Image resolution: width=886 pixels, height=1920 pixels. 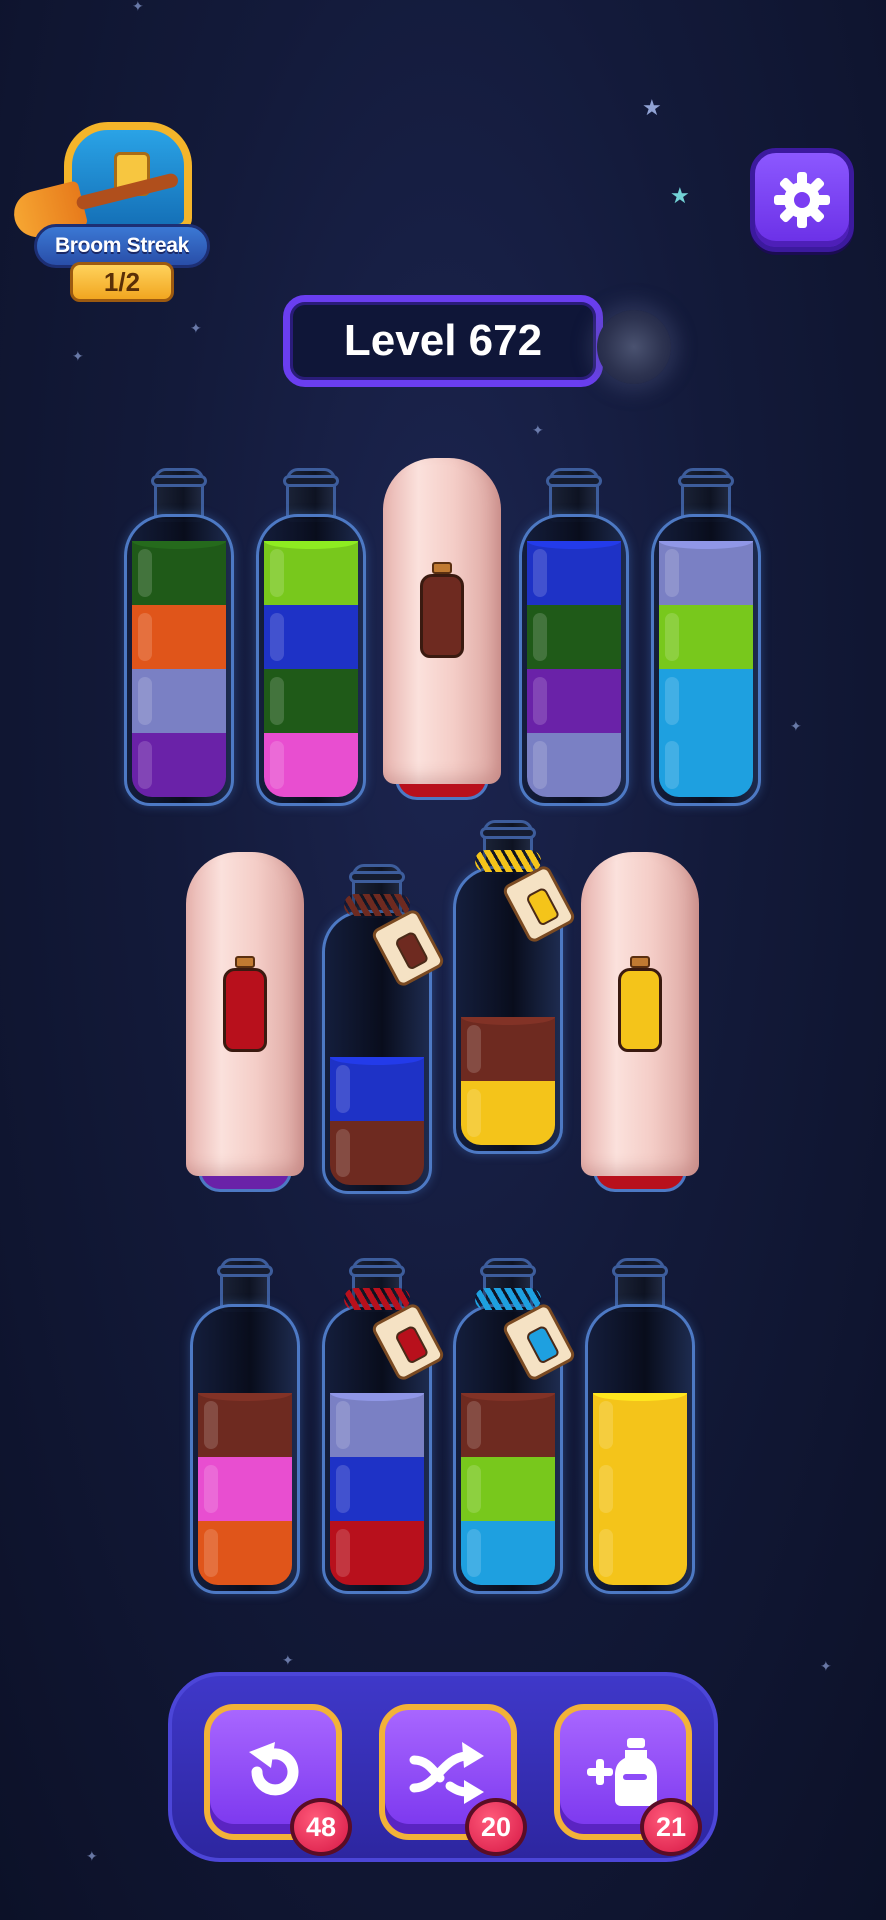 I want to click on bottle-b4, so click(x=574, y=637).